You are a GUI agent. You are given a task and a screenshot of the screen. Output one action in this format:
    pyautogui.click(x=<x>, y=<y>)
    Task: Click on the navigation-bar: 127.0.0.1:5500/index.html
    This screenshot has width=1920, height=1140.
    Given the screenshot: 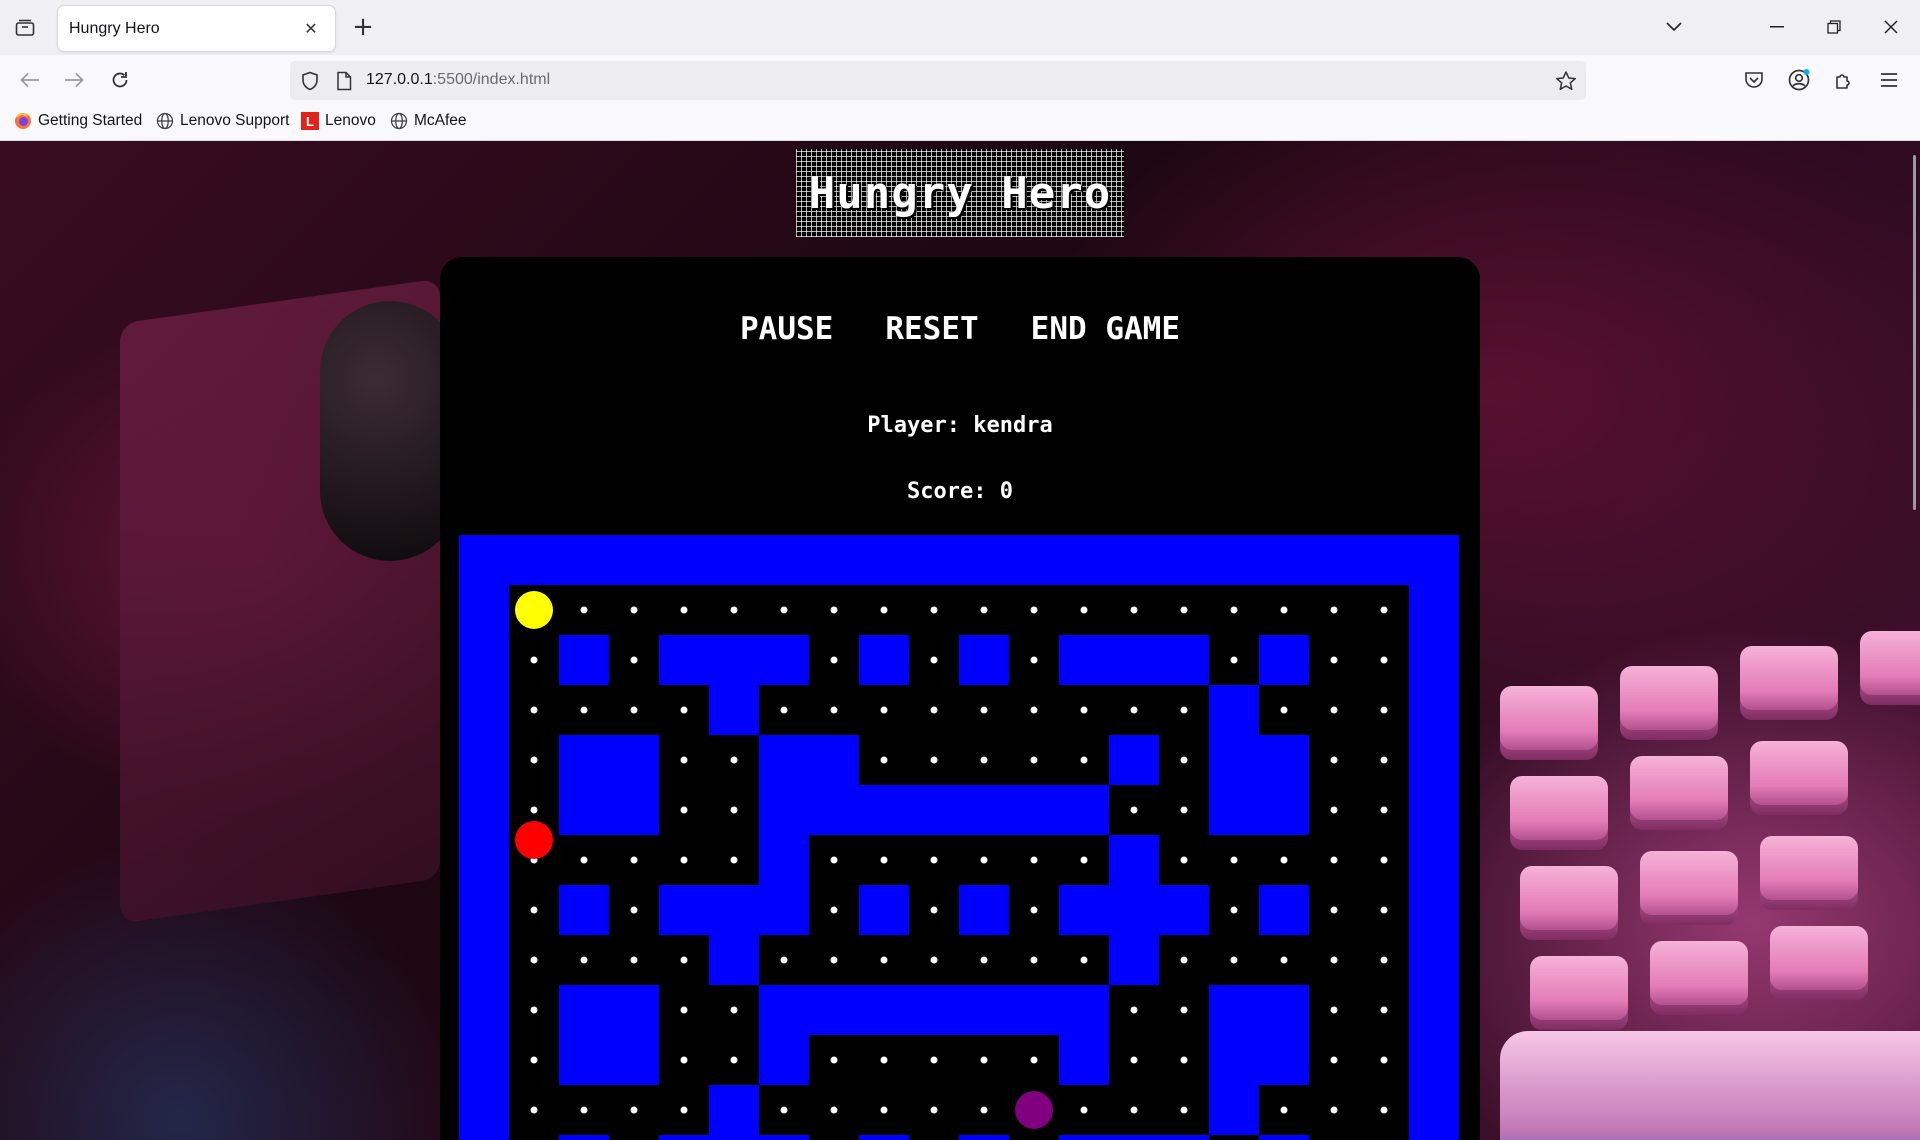 What is the action you would take?
    pyautogui.click(x=960, y=79)
    